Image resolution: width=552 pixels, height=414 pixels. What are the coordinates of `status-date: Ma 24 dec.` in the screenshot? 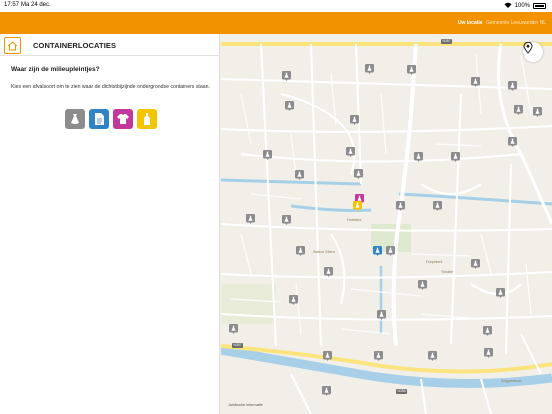 It's located at (36, 5).